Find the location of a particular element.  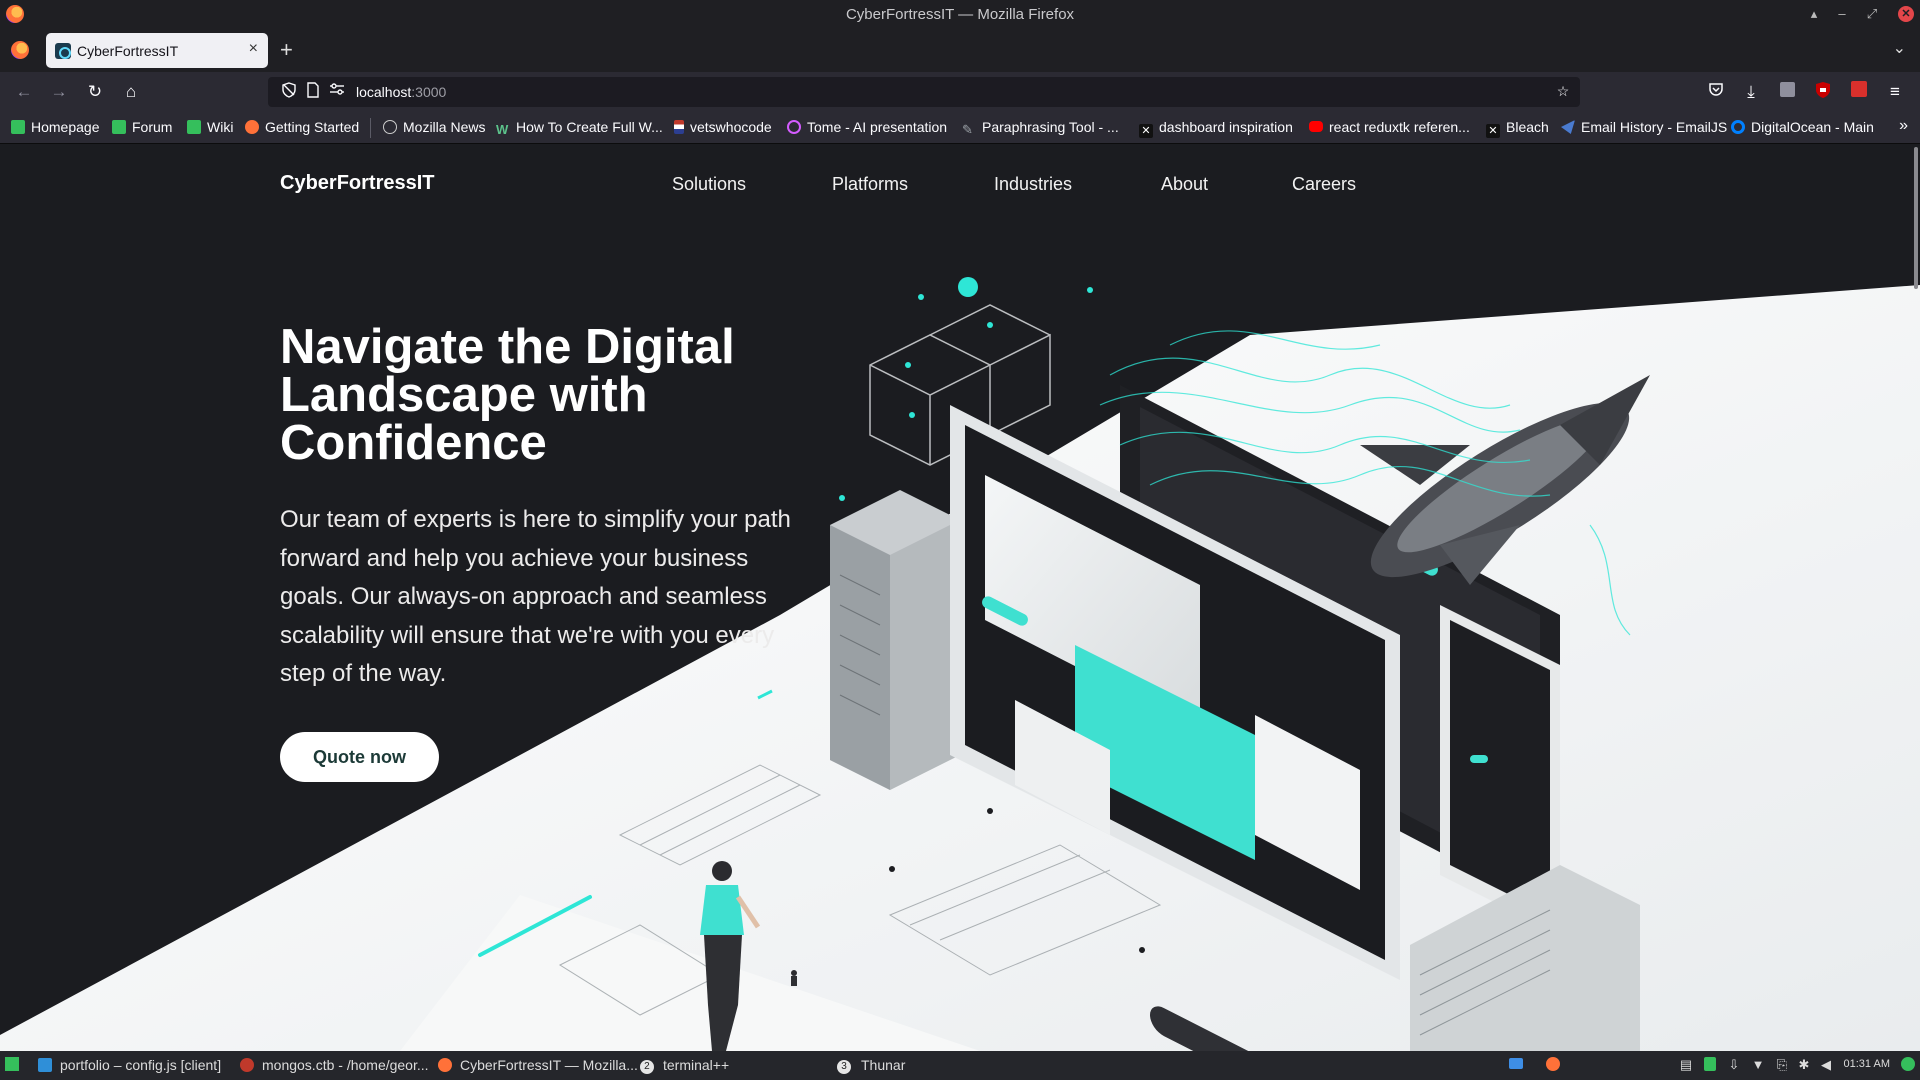

ublock-origin-icon is located at coordinates (1823, 92).